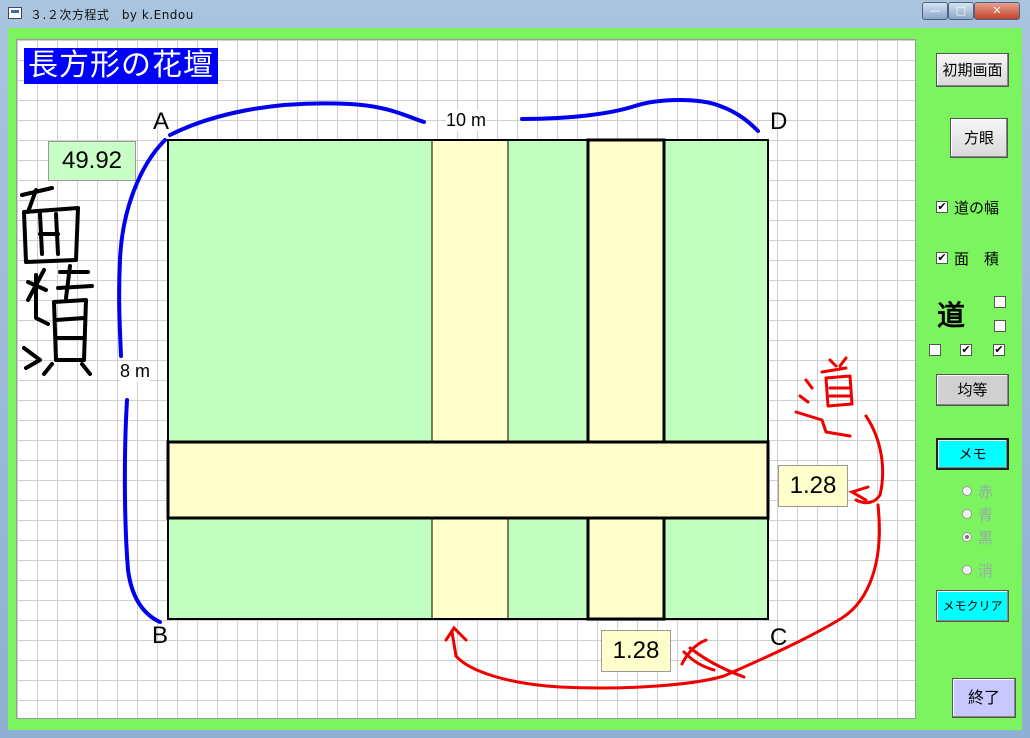 The height and width of the screenshot is (738, 1030). Describe the element at coordinates (135, 371) in the screenshot. I see `height-dimension-label: 8 m` at that location.